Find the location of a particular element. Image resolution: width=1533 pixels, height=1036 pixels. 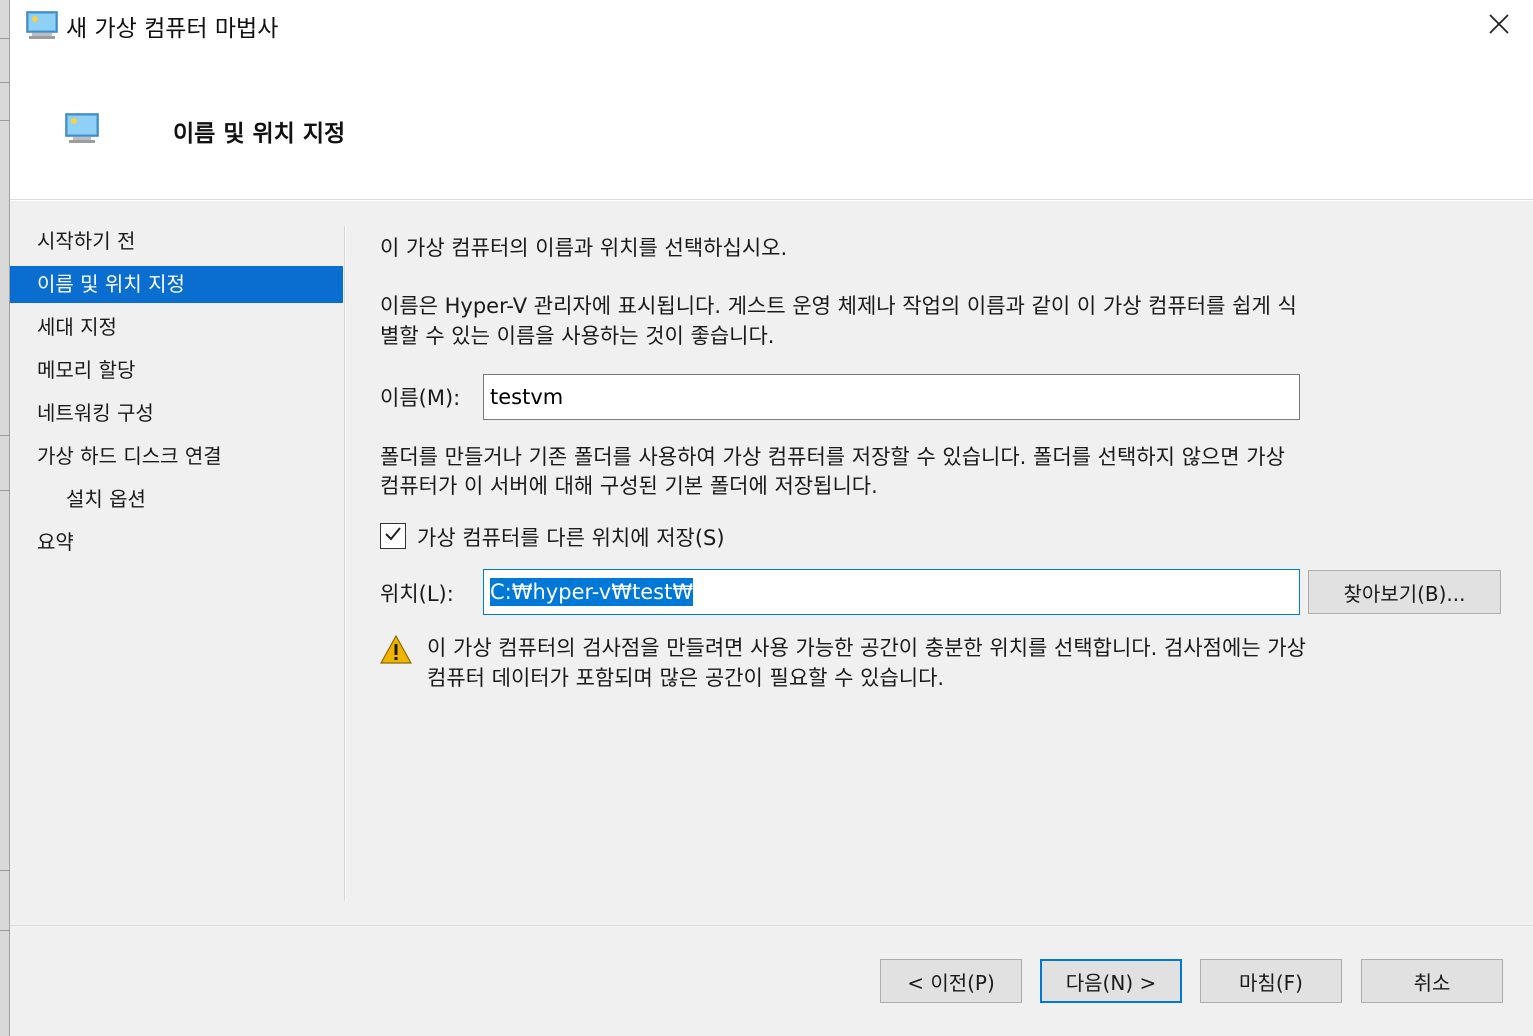

finish-button: 마침(F) is located at coordinates (1271, 981).